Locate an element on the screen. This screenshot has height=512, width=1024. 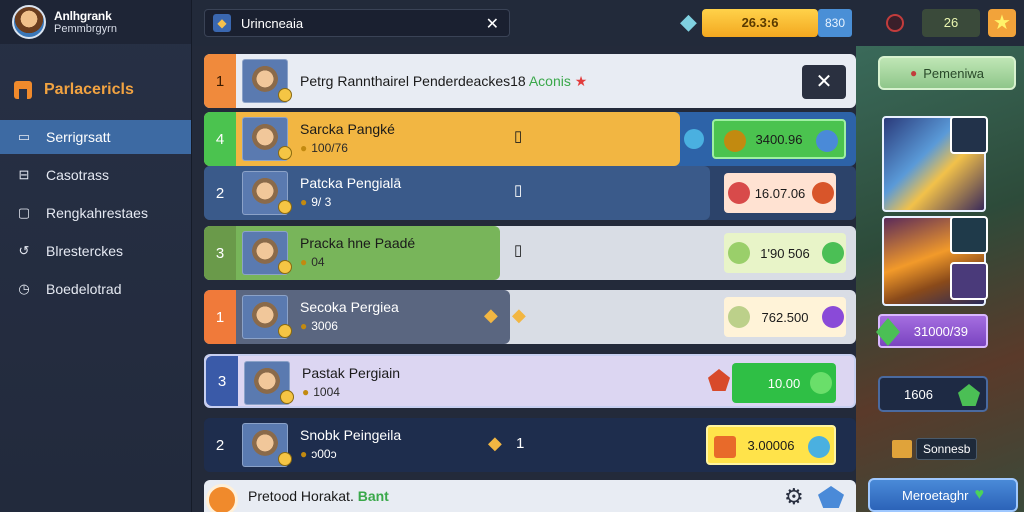
purple-reward-button: 31000/39 is located at coordinates (932, 331).